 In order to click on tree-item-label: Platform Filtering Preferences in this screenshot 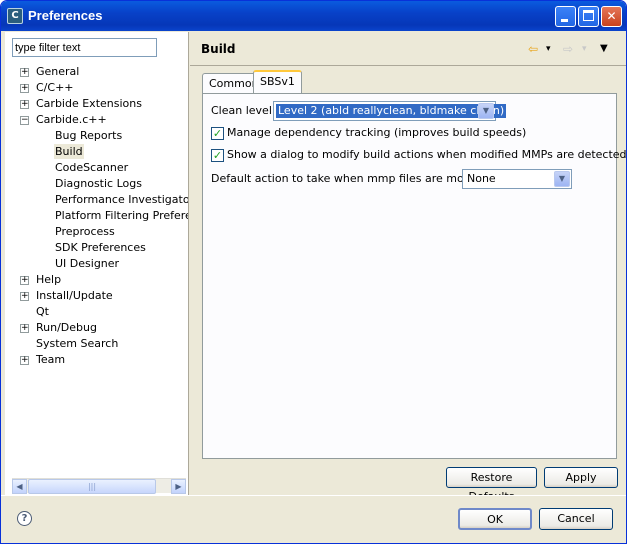, I will do `click(121, 215)`.